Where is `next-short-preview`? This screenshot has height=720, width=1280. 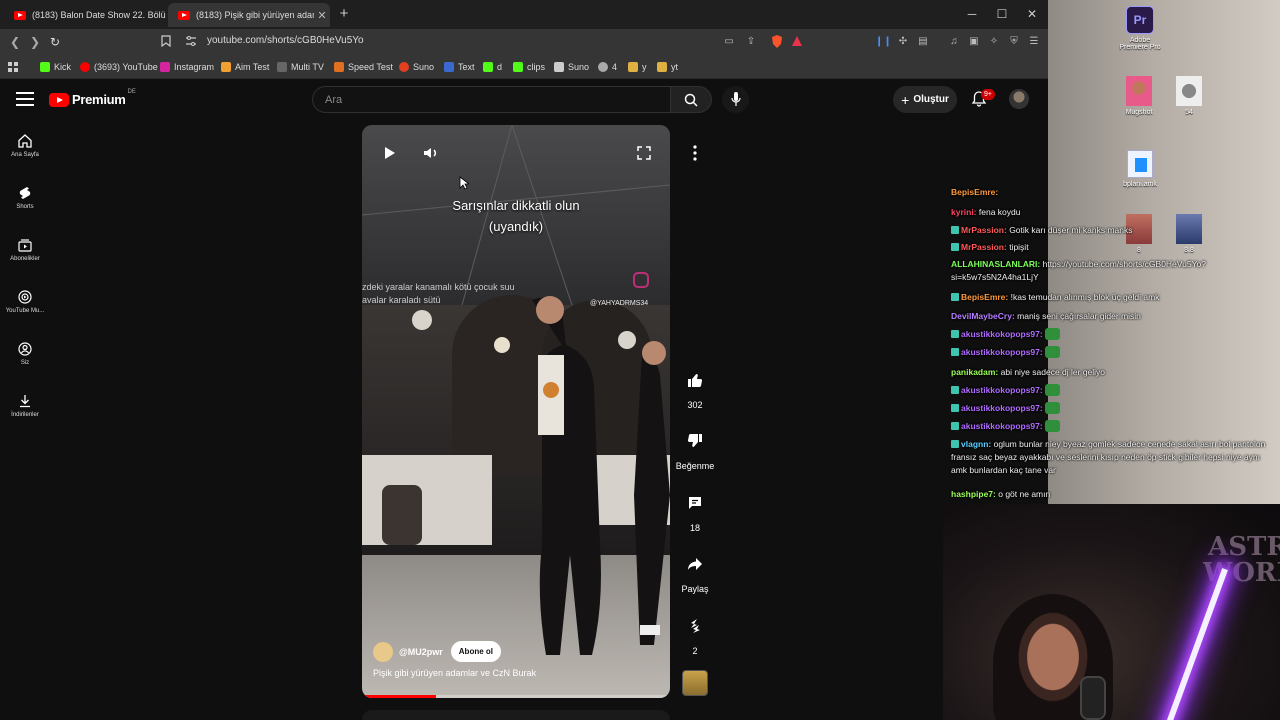 next-short-preview is located at coordinates (516, 715).